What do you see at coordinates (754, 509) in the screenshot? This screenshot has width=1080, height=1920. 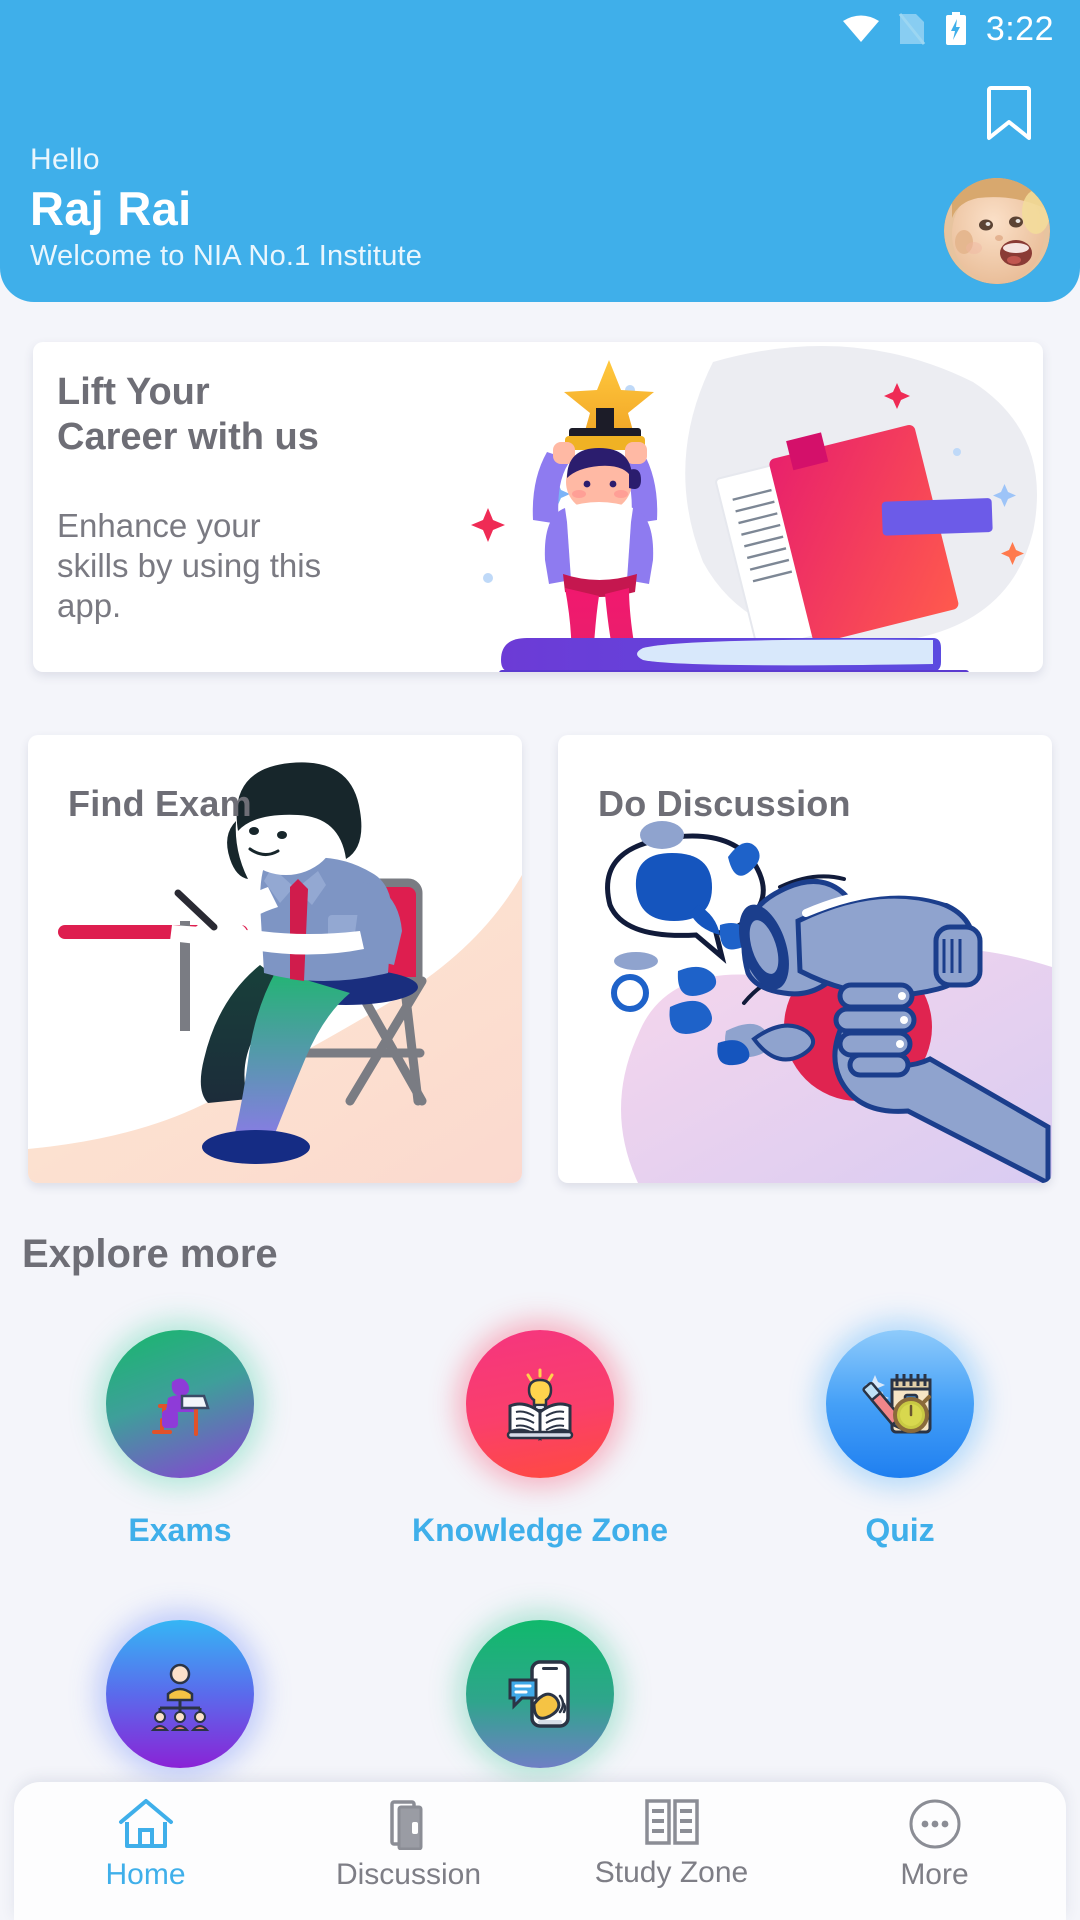 I see `person-lifting-trophy-illustration` at bounding box center [754, 509].